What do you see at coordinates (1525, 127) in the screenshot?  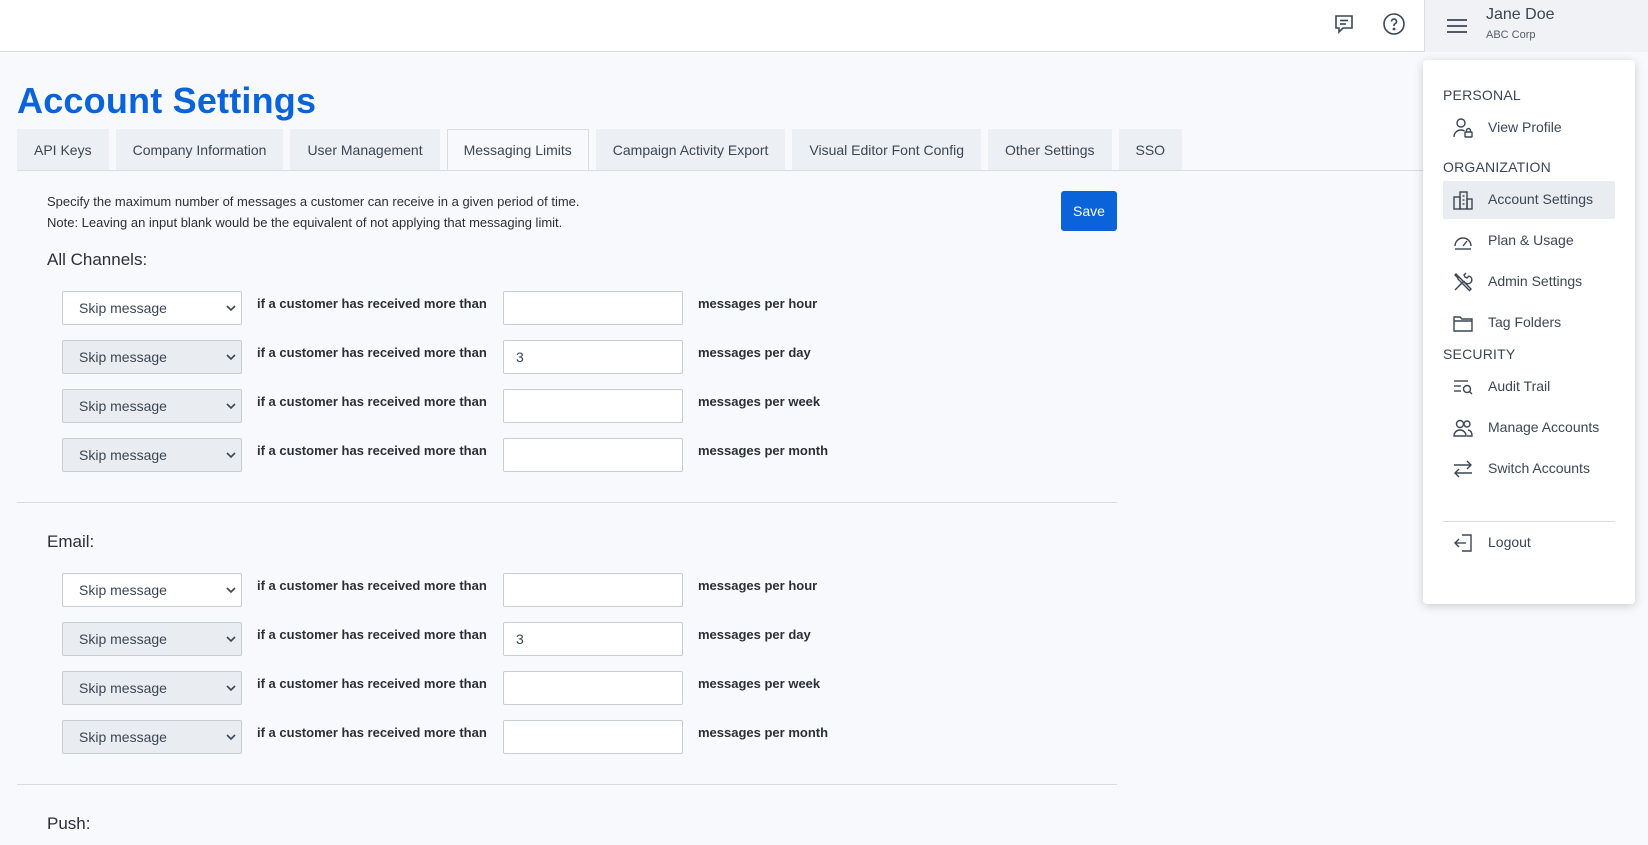 I see `menu-item-label: View Profile` at bounding box center [1525, 127].